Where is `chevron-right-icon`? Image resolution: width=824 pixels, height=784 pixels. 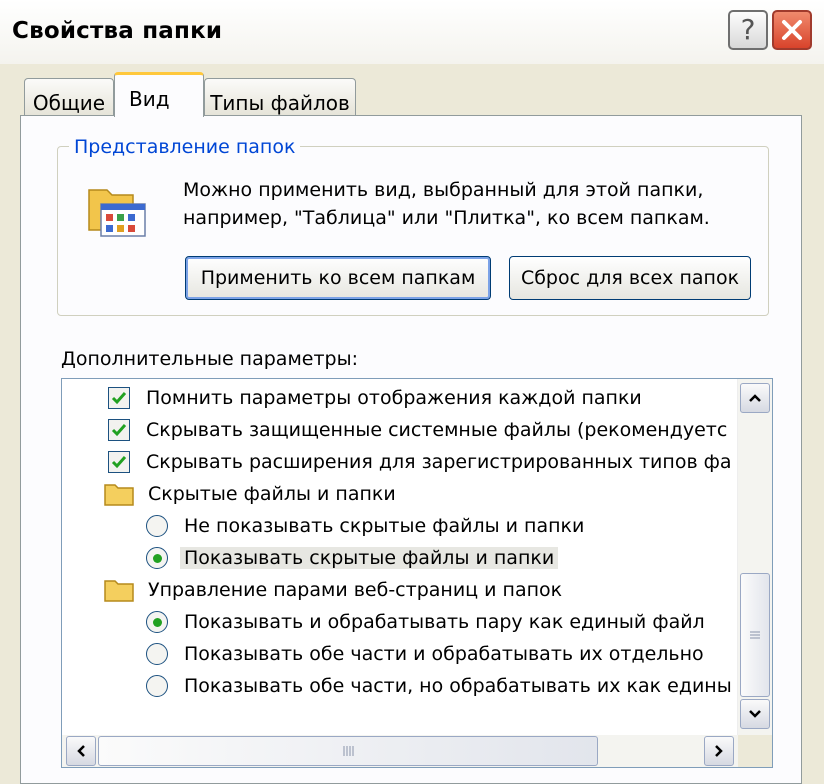 chevron-right-icon is located at coordinates (719, 751).